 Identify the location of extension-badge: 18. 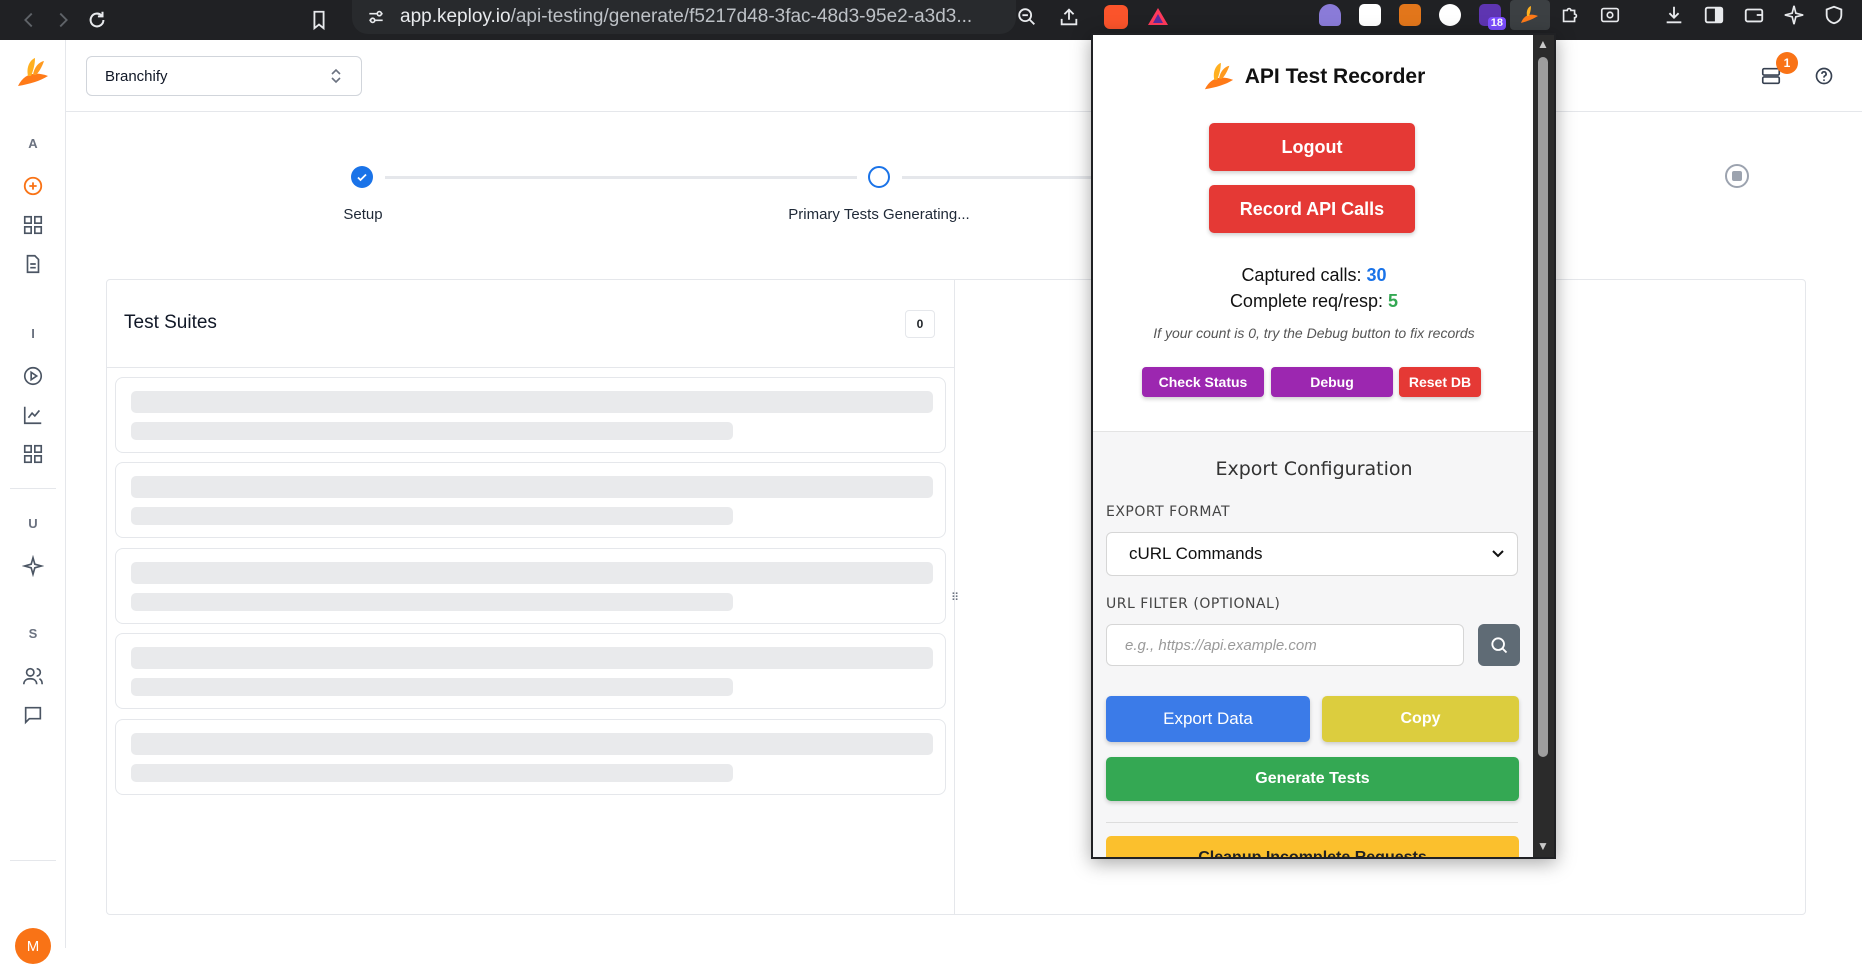
(1496, 23).